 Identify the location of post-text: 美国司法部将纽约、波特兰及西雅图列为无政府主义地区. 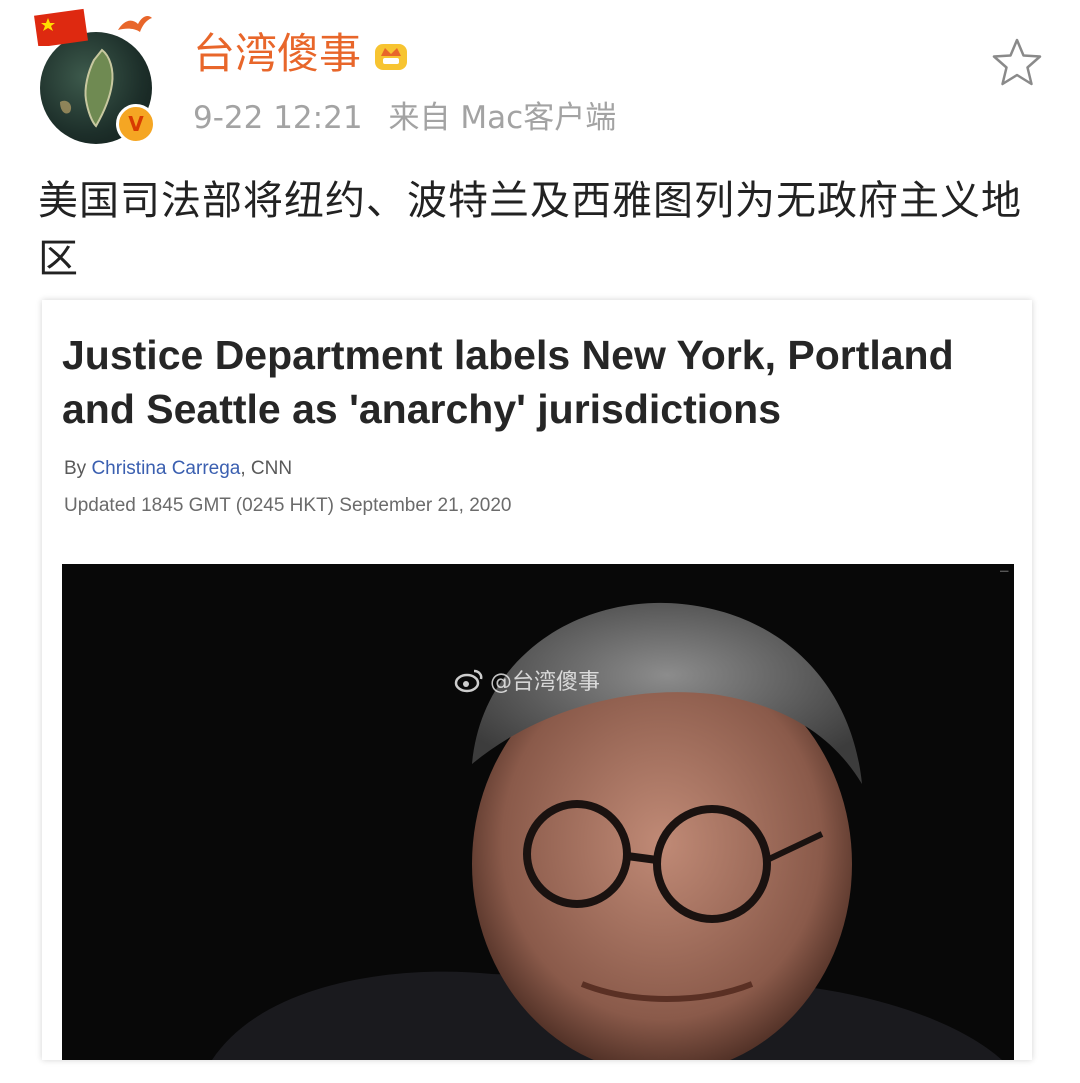
(530, 230).